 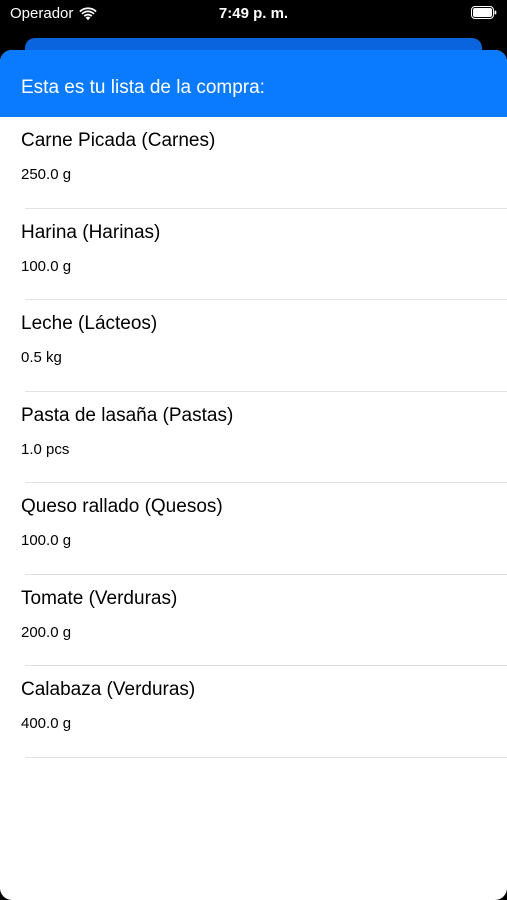 I want to click on status-time: 7:49 p. m., so click(x=253, y=13).